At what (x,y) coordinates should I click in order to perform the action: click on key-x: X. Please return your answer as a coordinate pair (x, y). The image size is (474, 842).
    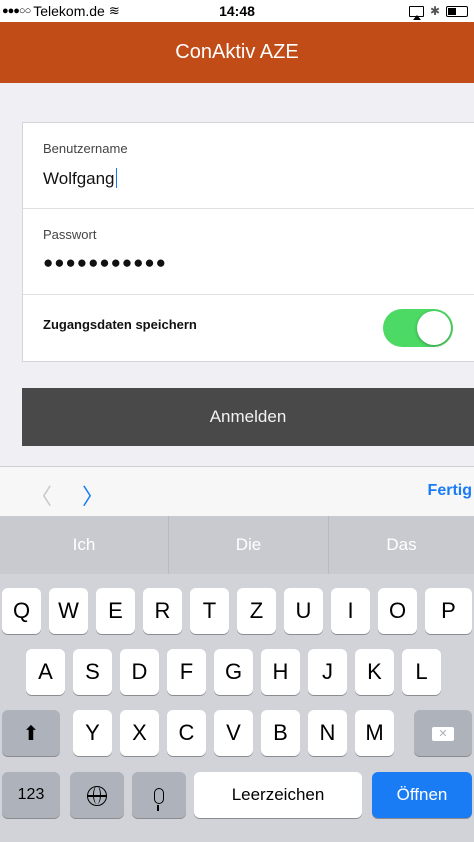
    Looking at the image, I should click on (139, 733).